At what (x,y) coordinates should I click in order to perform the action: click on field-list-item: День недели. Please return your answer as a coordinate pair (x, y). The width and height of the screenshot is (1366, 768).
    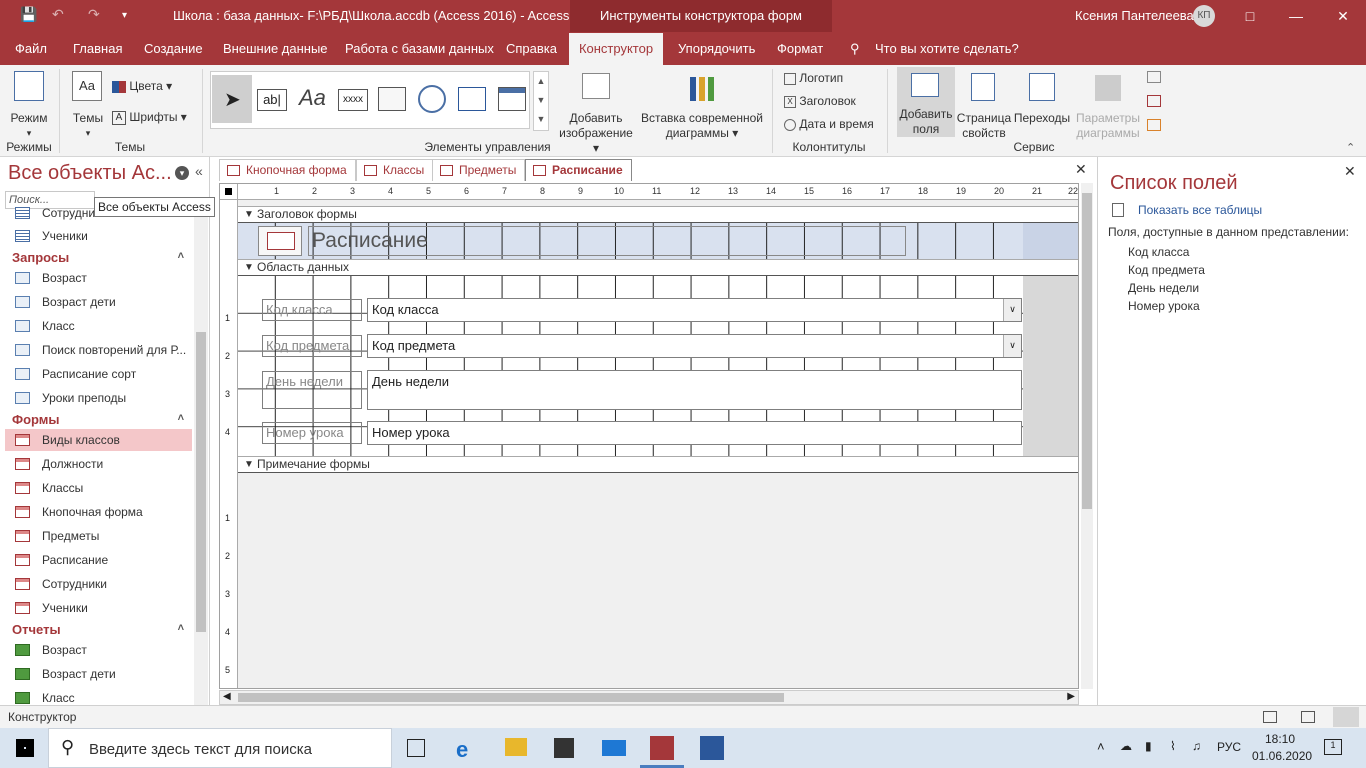
    Looking at the image, I should click on (1163, 288).